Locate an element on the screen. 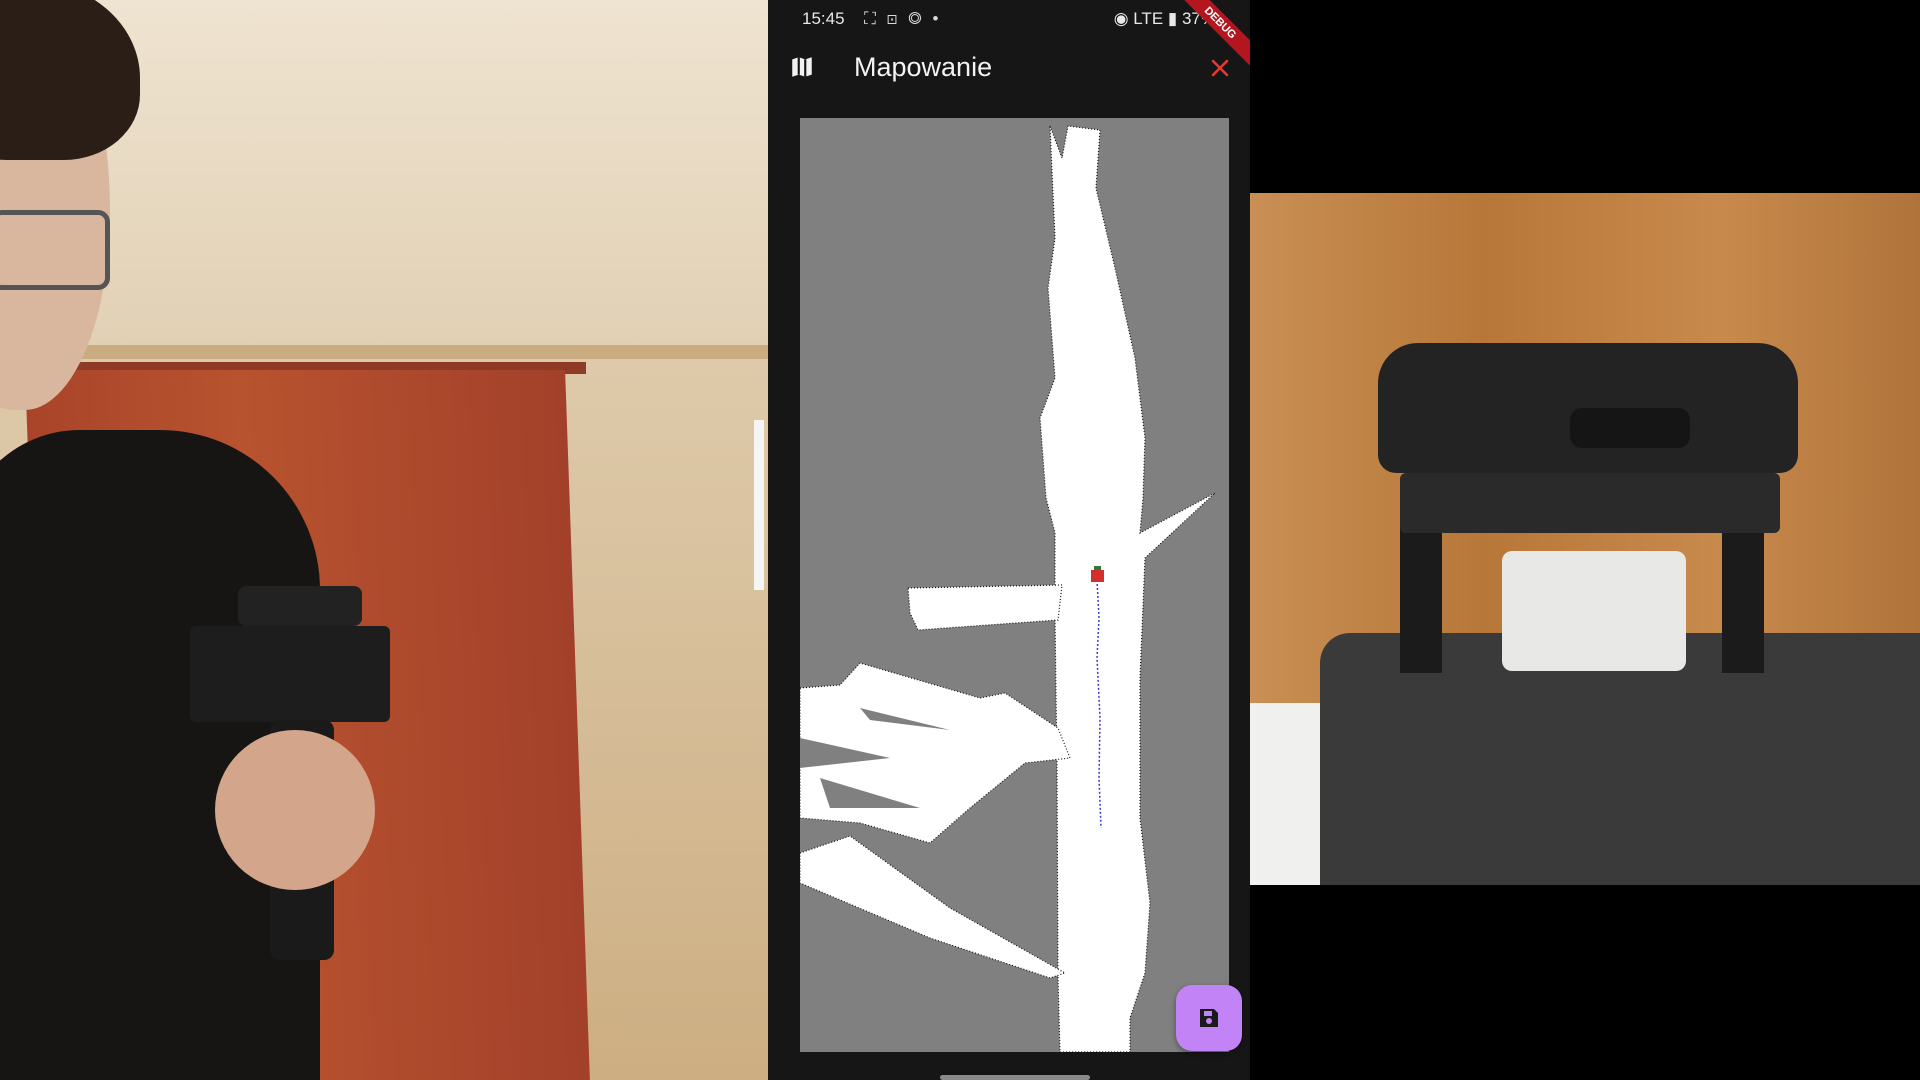 This screenshot has width=1920, height=1080. lidar-motor is located at coordinates (1594, 611).